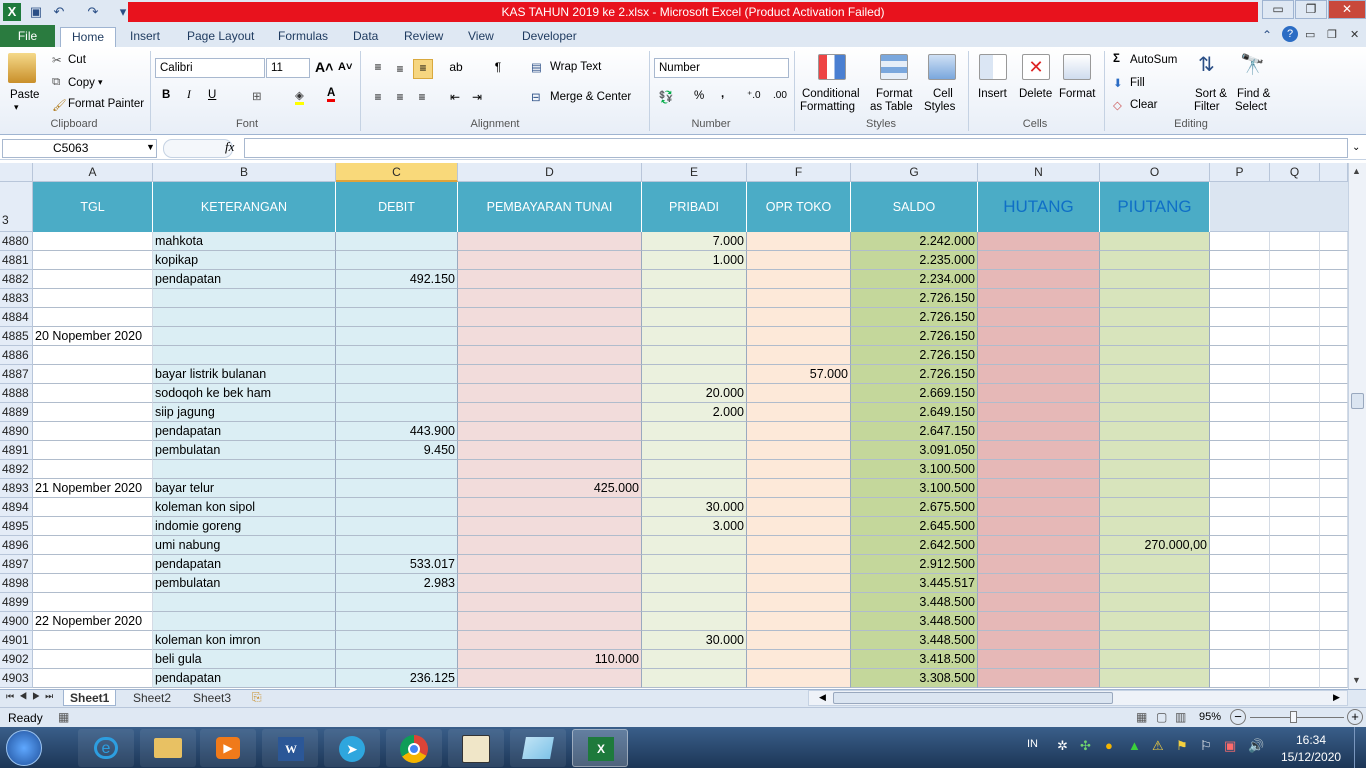  Describe the element at coordinates (550, 172) in the screenshot. I see `column-header-d: D` at that location.